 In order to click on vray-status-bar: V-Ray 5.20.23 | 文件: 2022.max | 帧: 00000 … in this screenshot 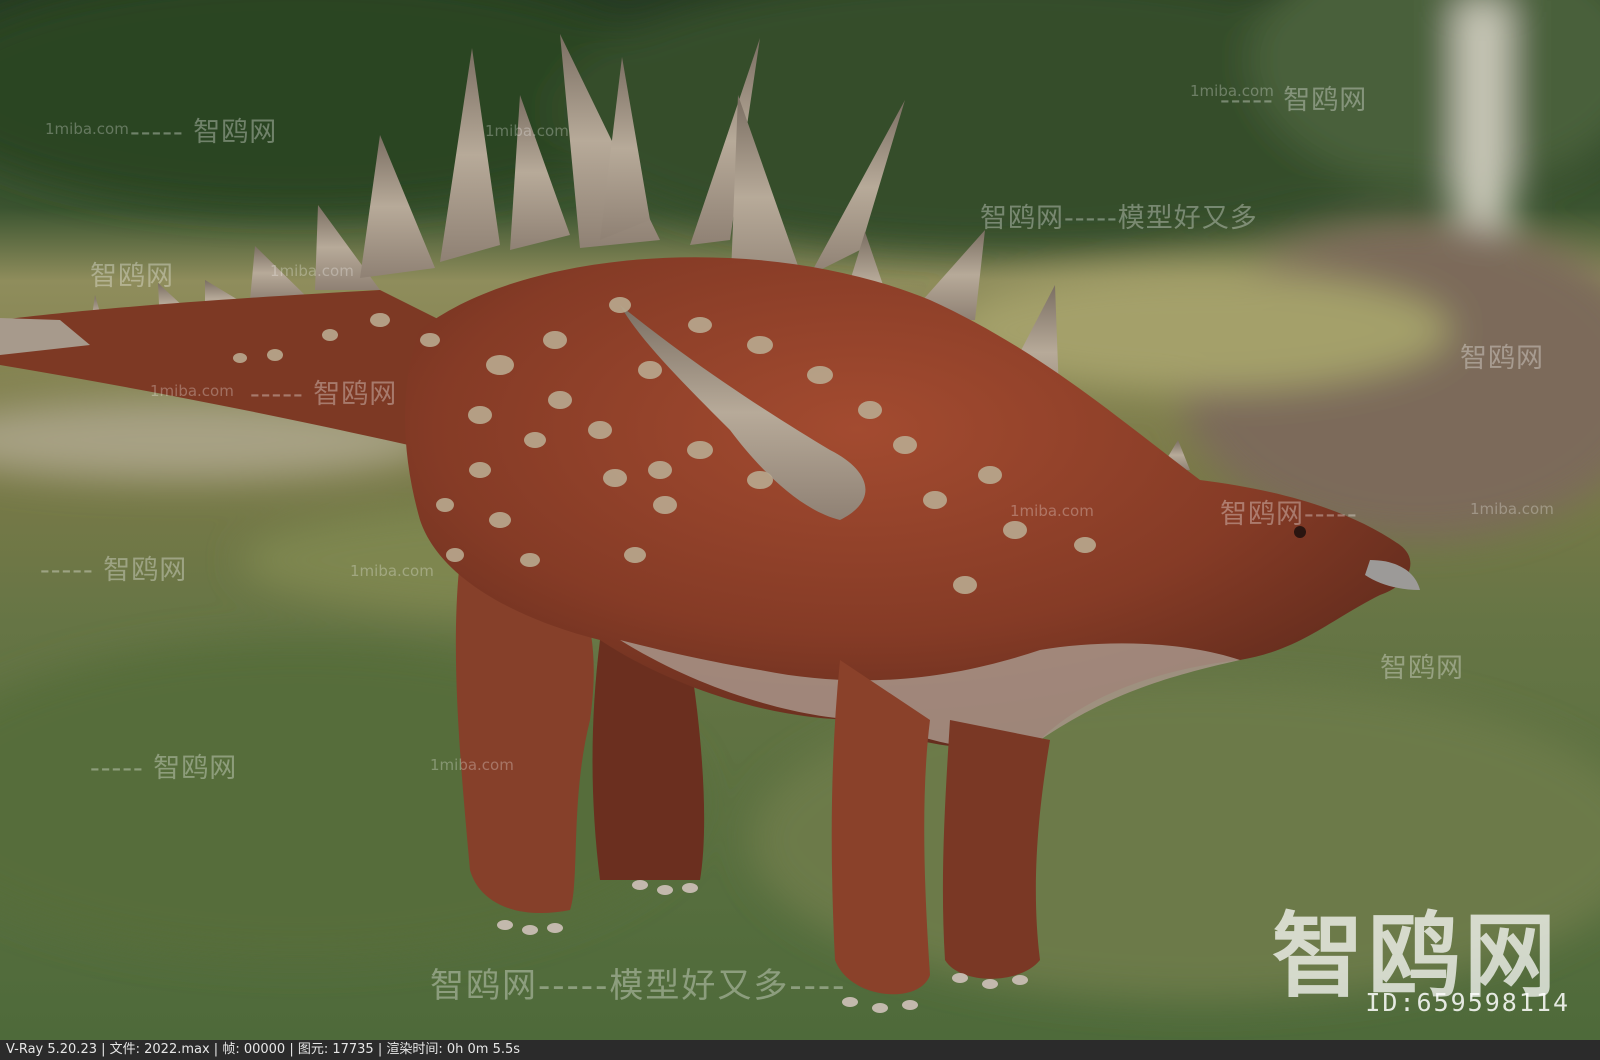, I will do `click(800, 1050)`.